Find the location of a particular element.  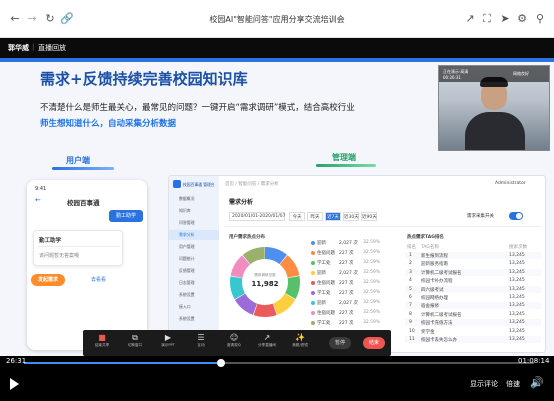

donut-total: 11,982 is located at coordinates (265, 284).